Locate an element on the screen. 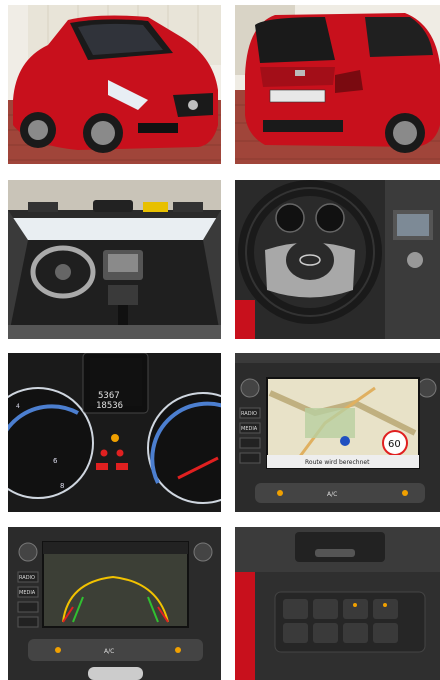 Image resolution: width=440 pixels, height=680 pixels. reverse-camera-image: RADIO MEDIA A/C is located at coordinates (114, 603).